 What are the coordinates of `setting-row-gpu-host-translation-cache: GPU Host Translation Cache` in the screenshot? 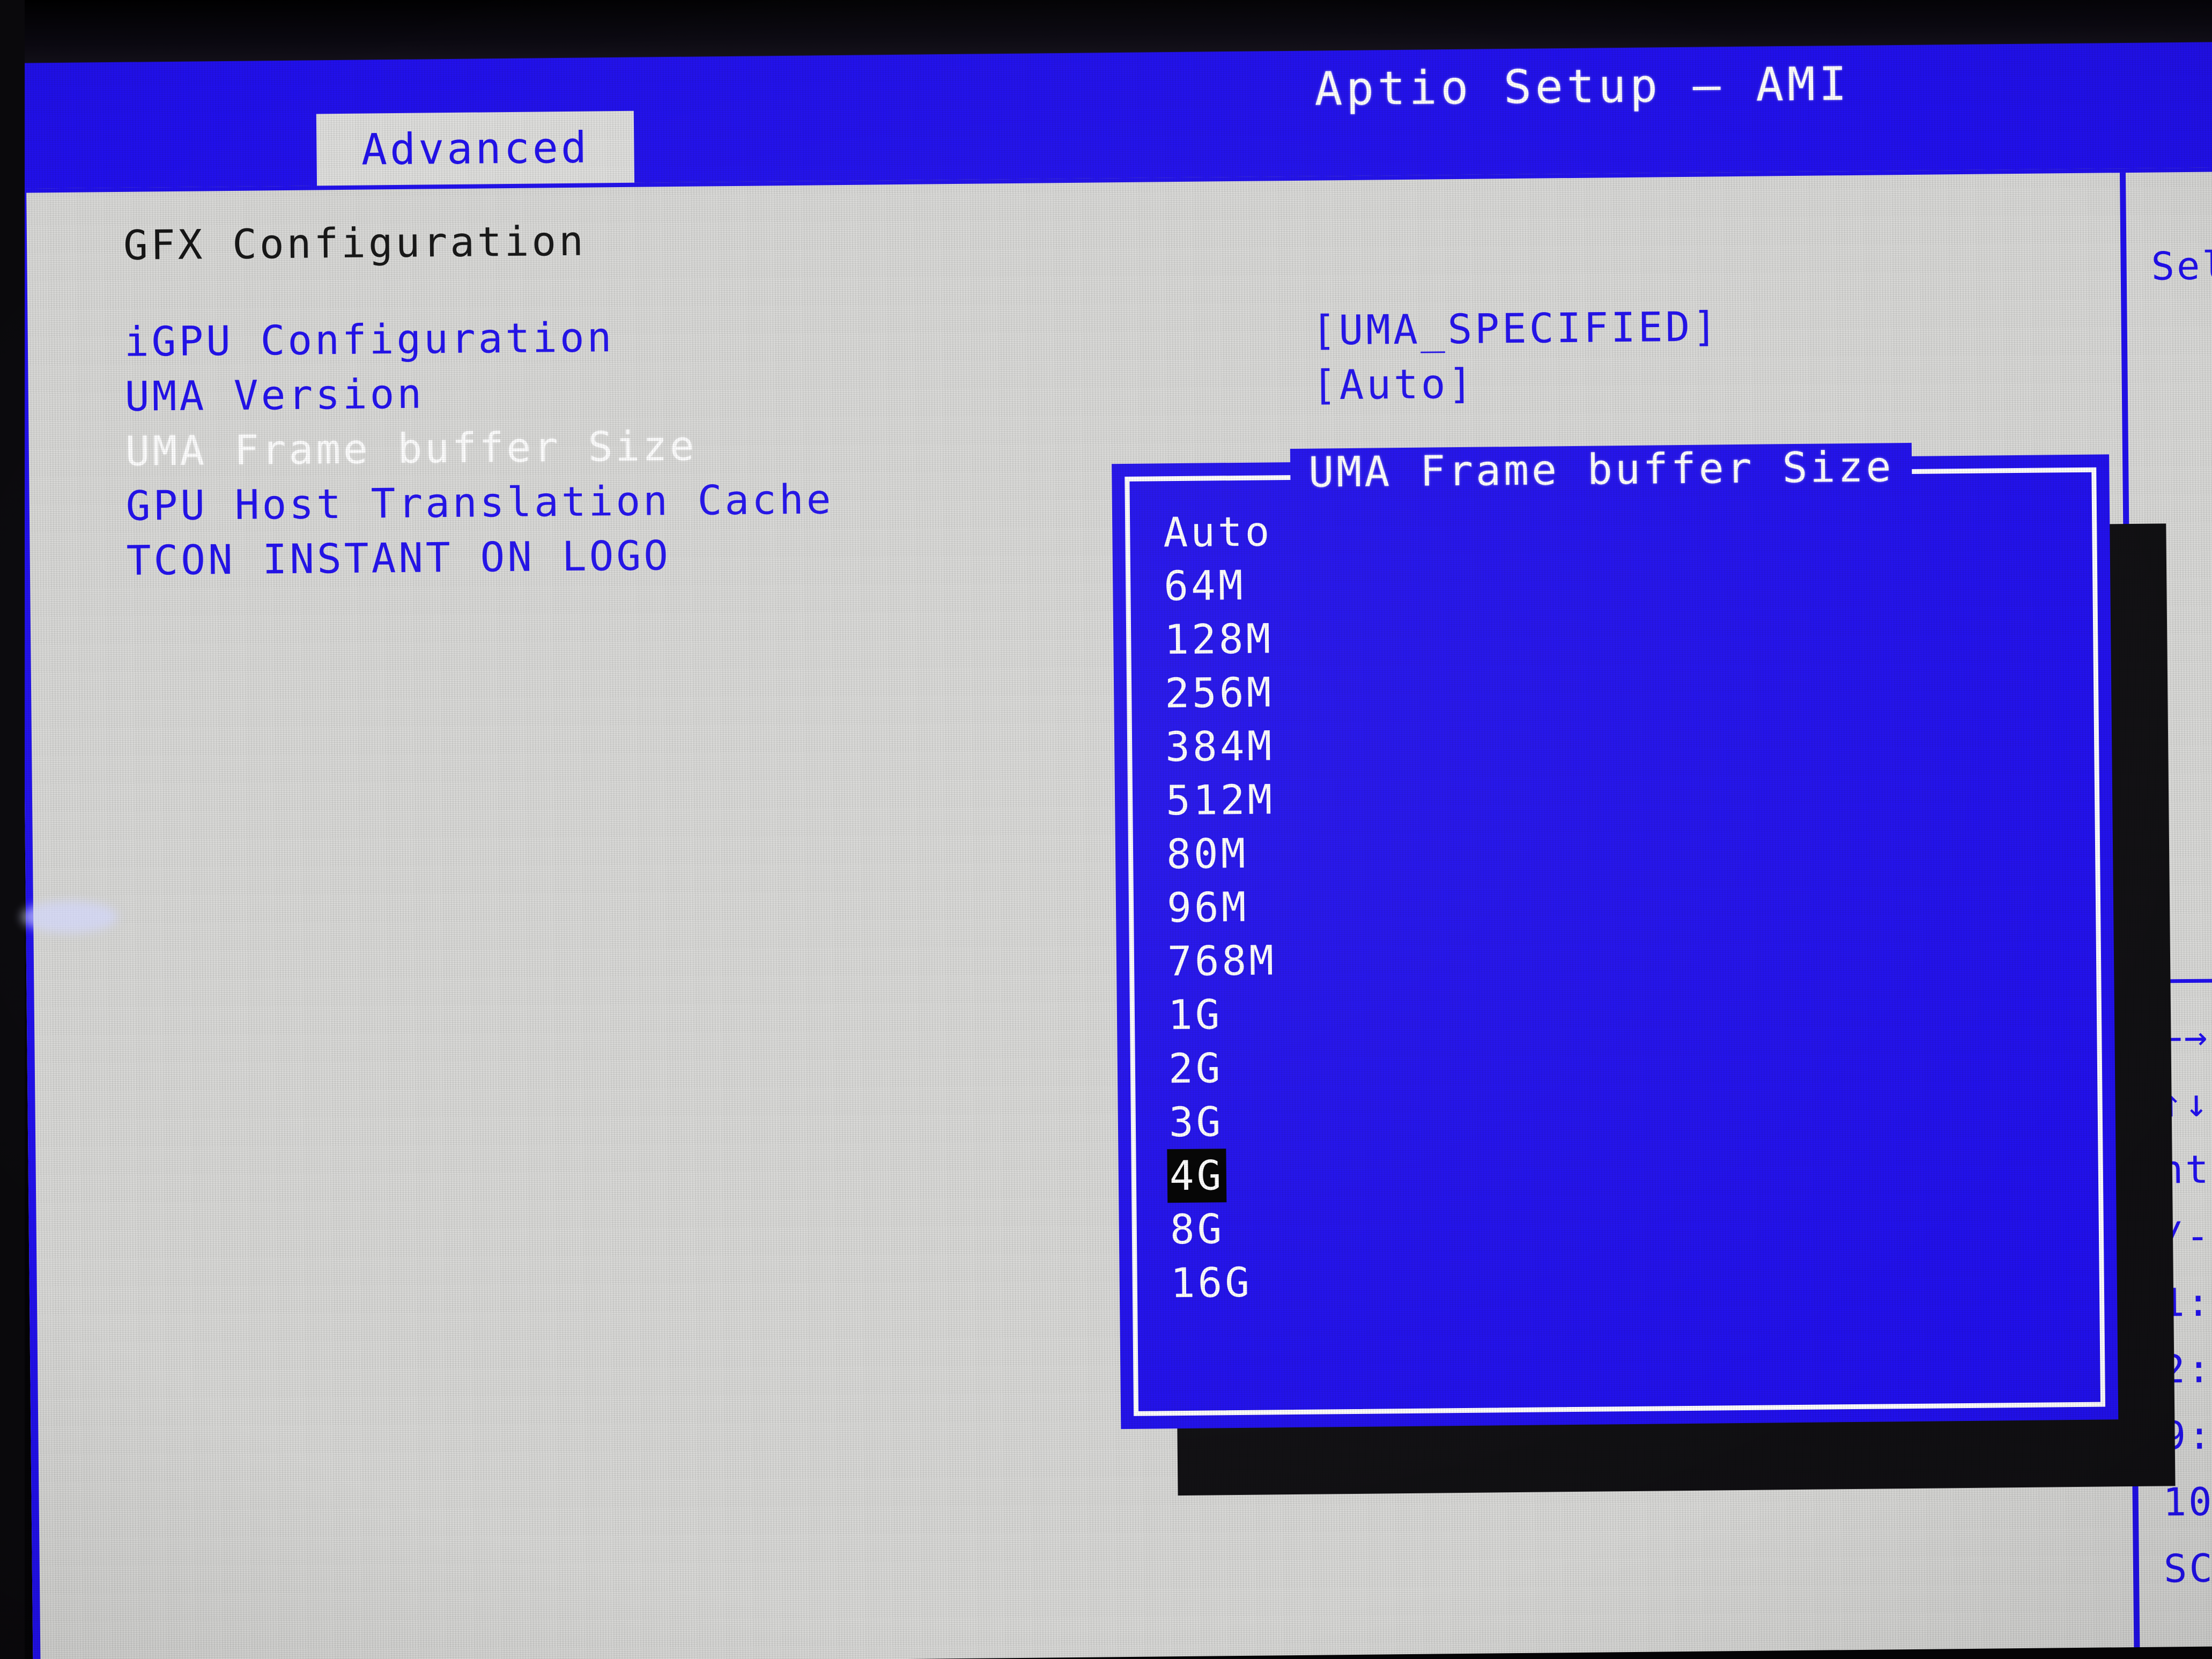 It's located at (479, 506).